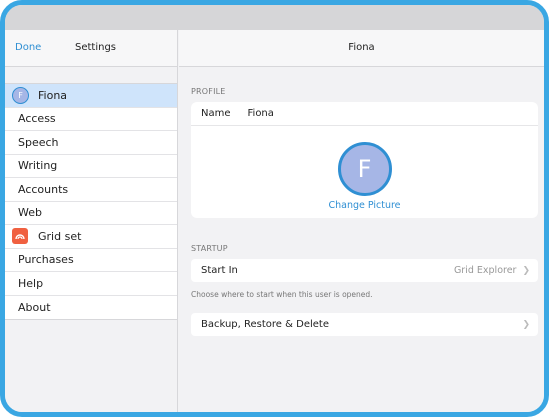  I want to click on sidebar-item-label: About, so click(34, 307).